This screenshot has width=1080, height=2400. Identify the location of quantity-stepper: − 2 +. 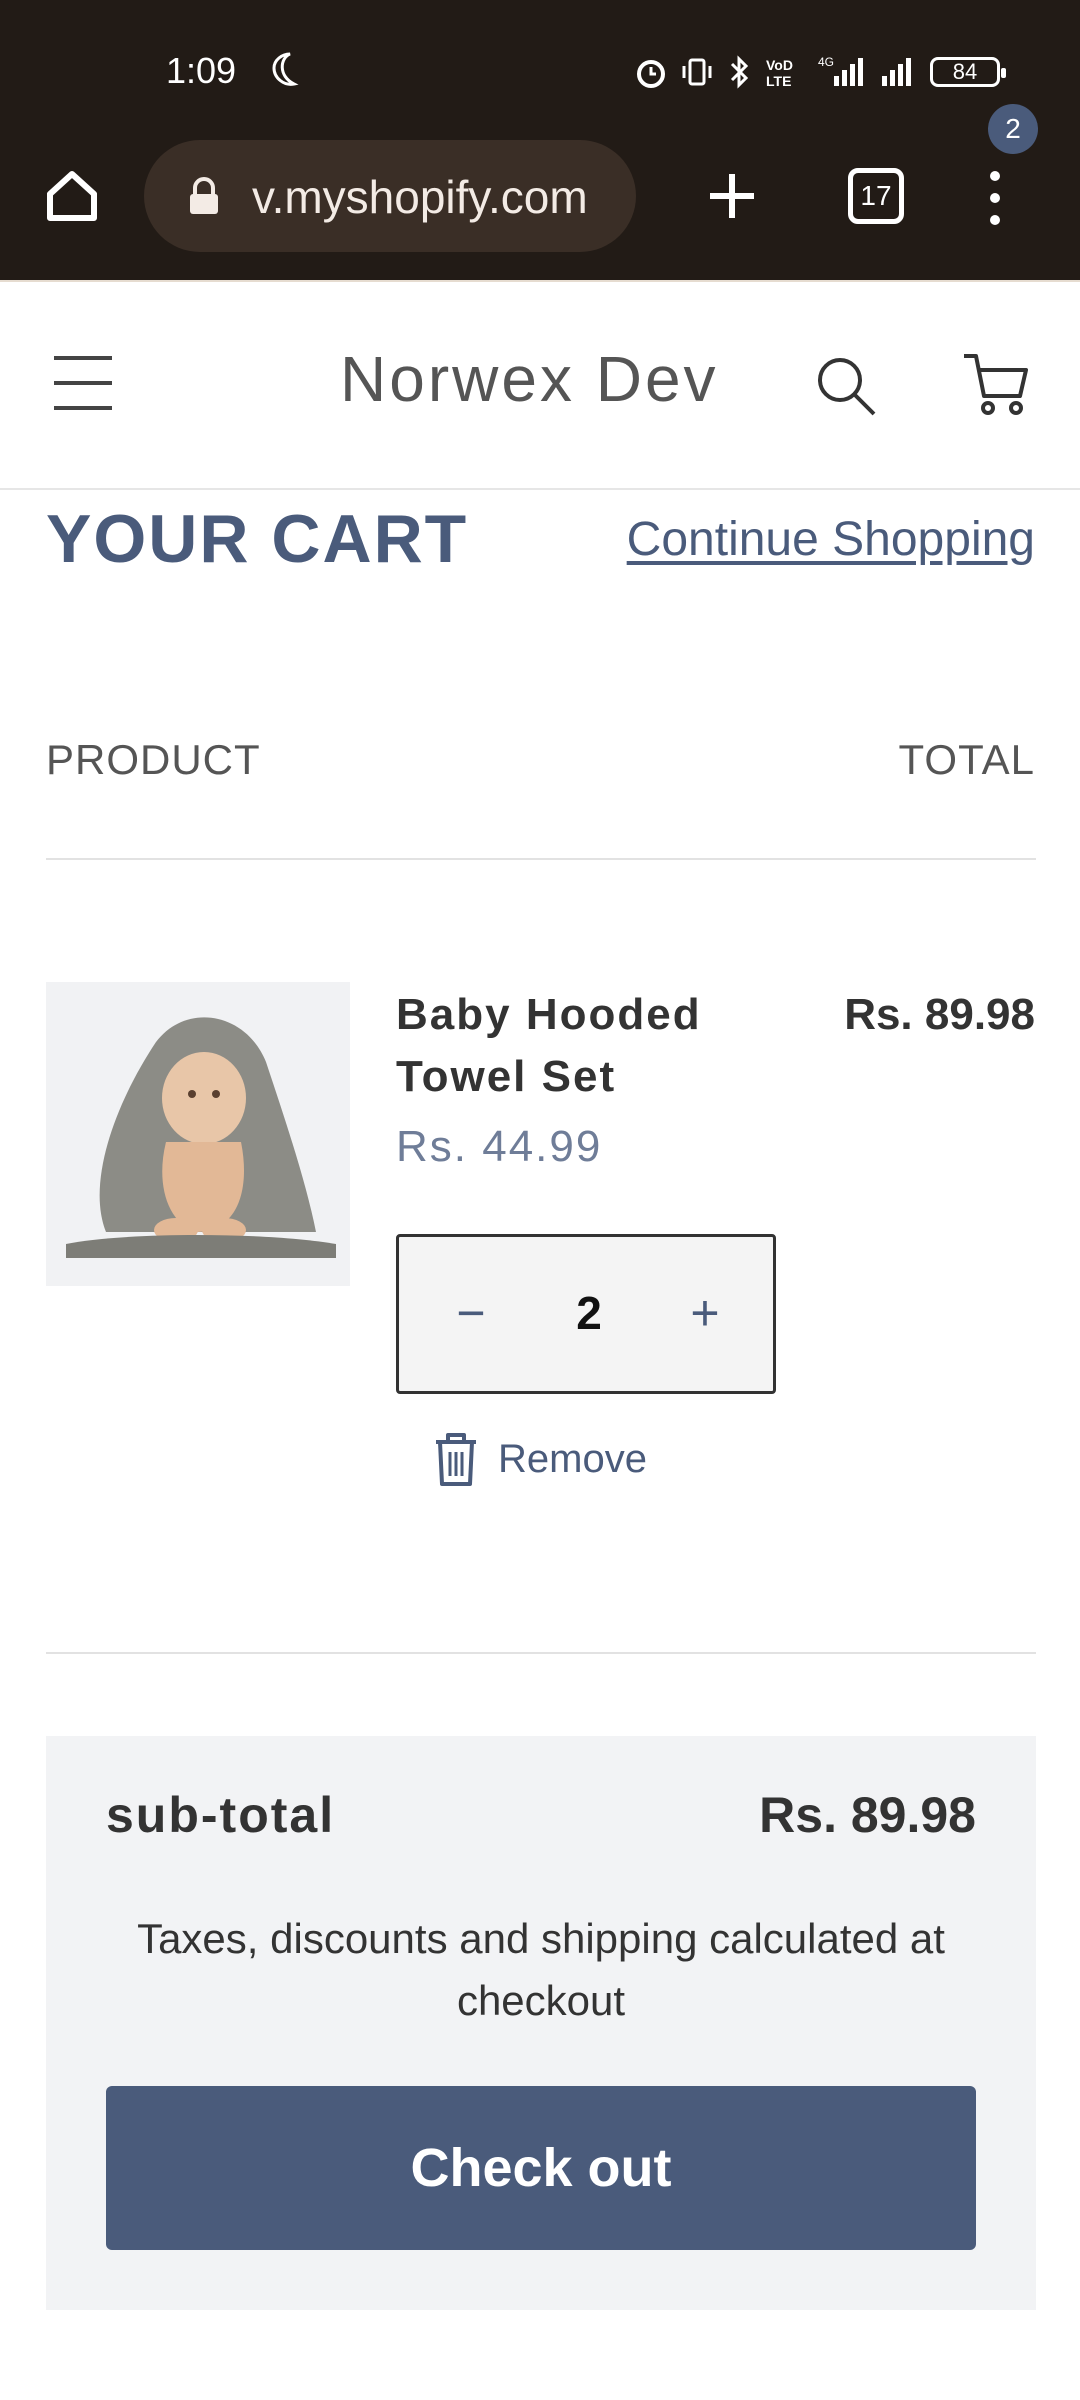
(586, 1314).